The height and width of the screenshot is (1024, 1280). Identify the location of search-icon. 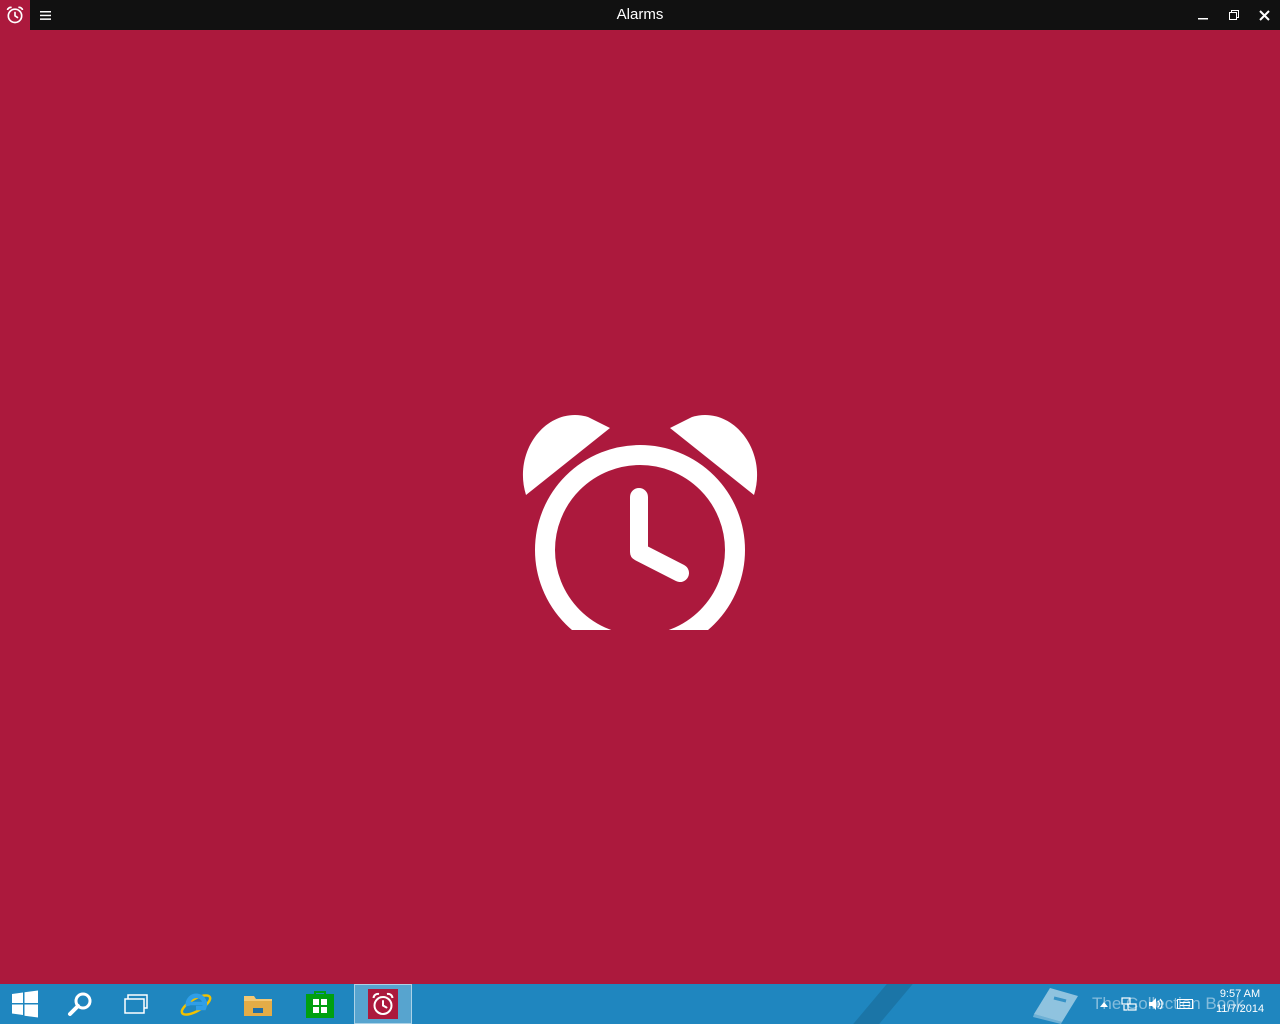
(80, 1004).